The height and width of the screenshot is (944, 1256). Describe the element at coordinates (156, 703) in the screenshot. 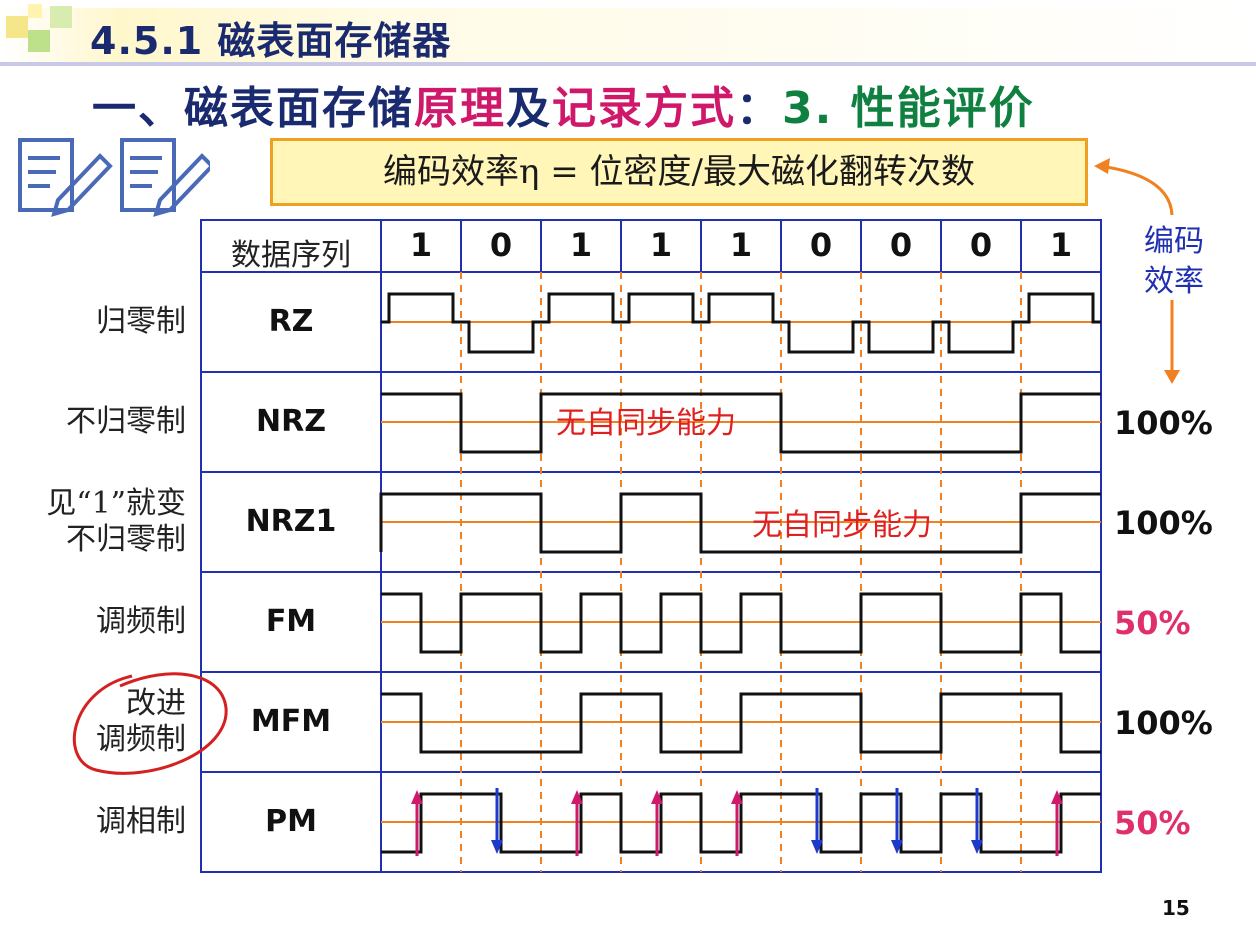

I see `row-name-line: 改进` at that location.